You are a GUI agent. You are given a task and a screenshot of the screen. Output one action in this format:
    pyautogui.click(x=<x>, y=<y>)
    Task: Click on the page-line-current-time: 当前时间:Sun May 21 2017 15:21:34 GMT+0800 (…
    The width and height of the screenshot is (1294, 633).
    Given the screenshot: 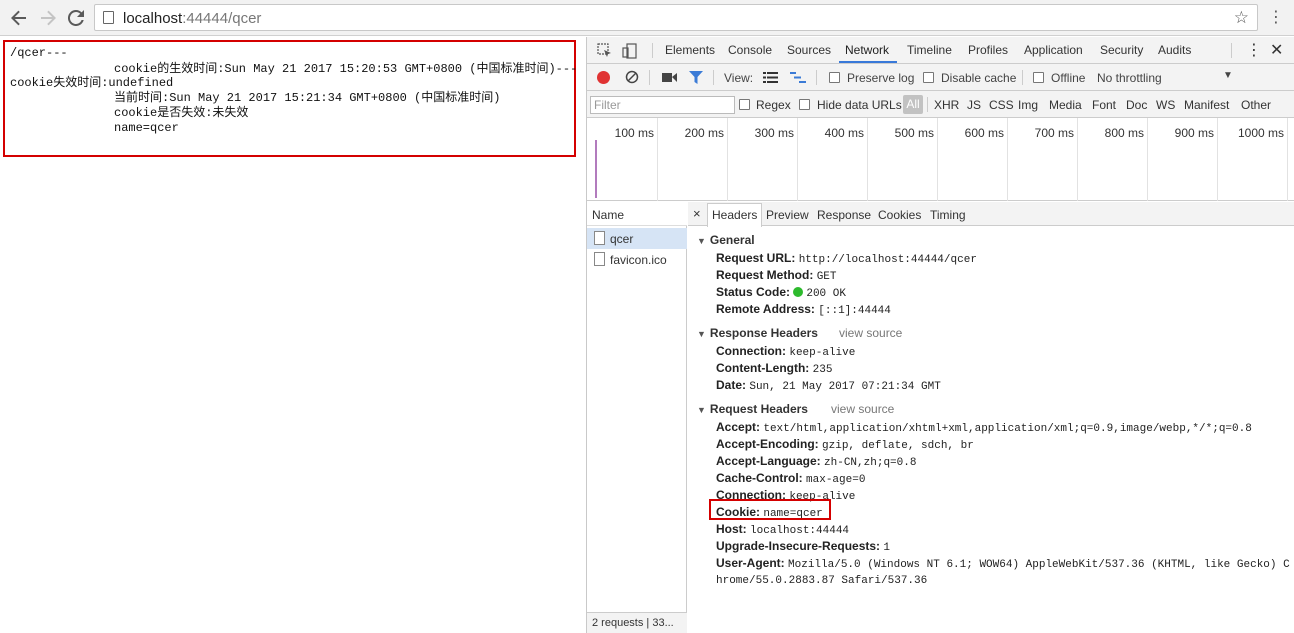 What is the action you would take?
    pyautogui.click(x=307, y=98)
    